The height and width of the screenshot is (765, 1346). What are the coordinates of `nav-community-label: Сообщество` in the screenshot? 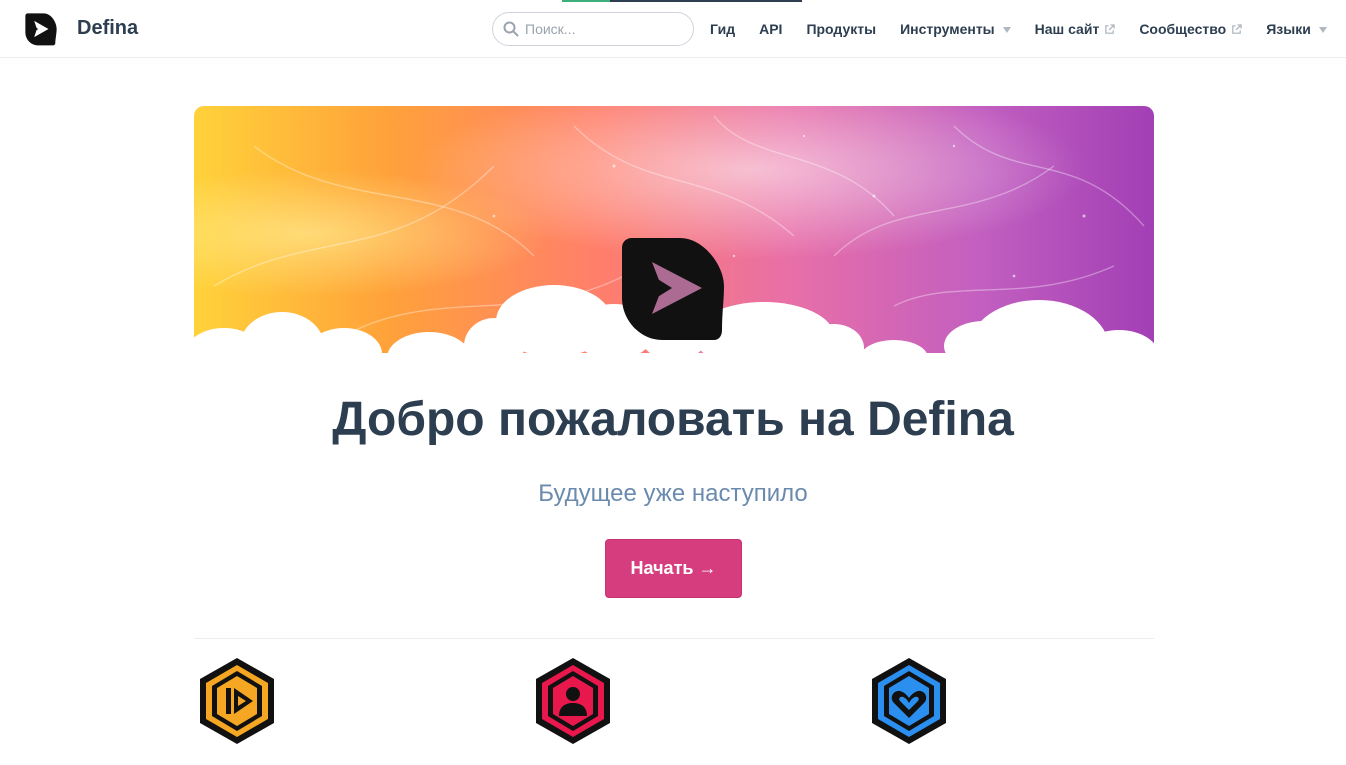 It's located at (1183, 29).